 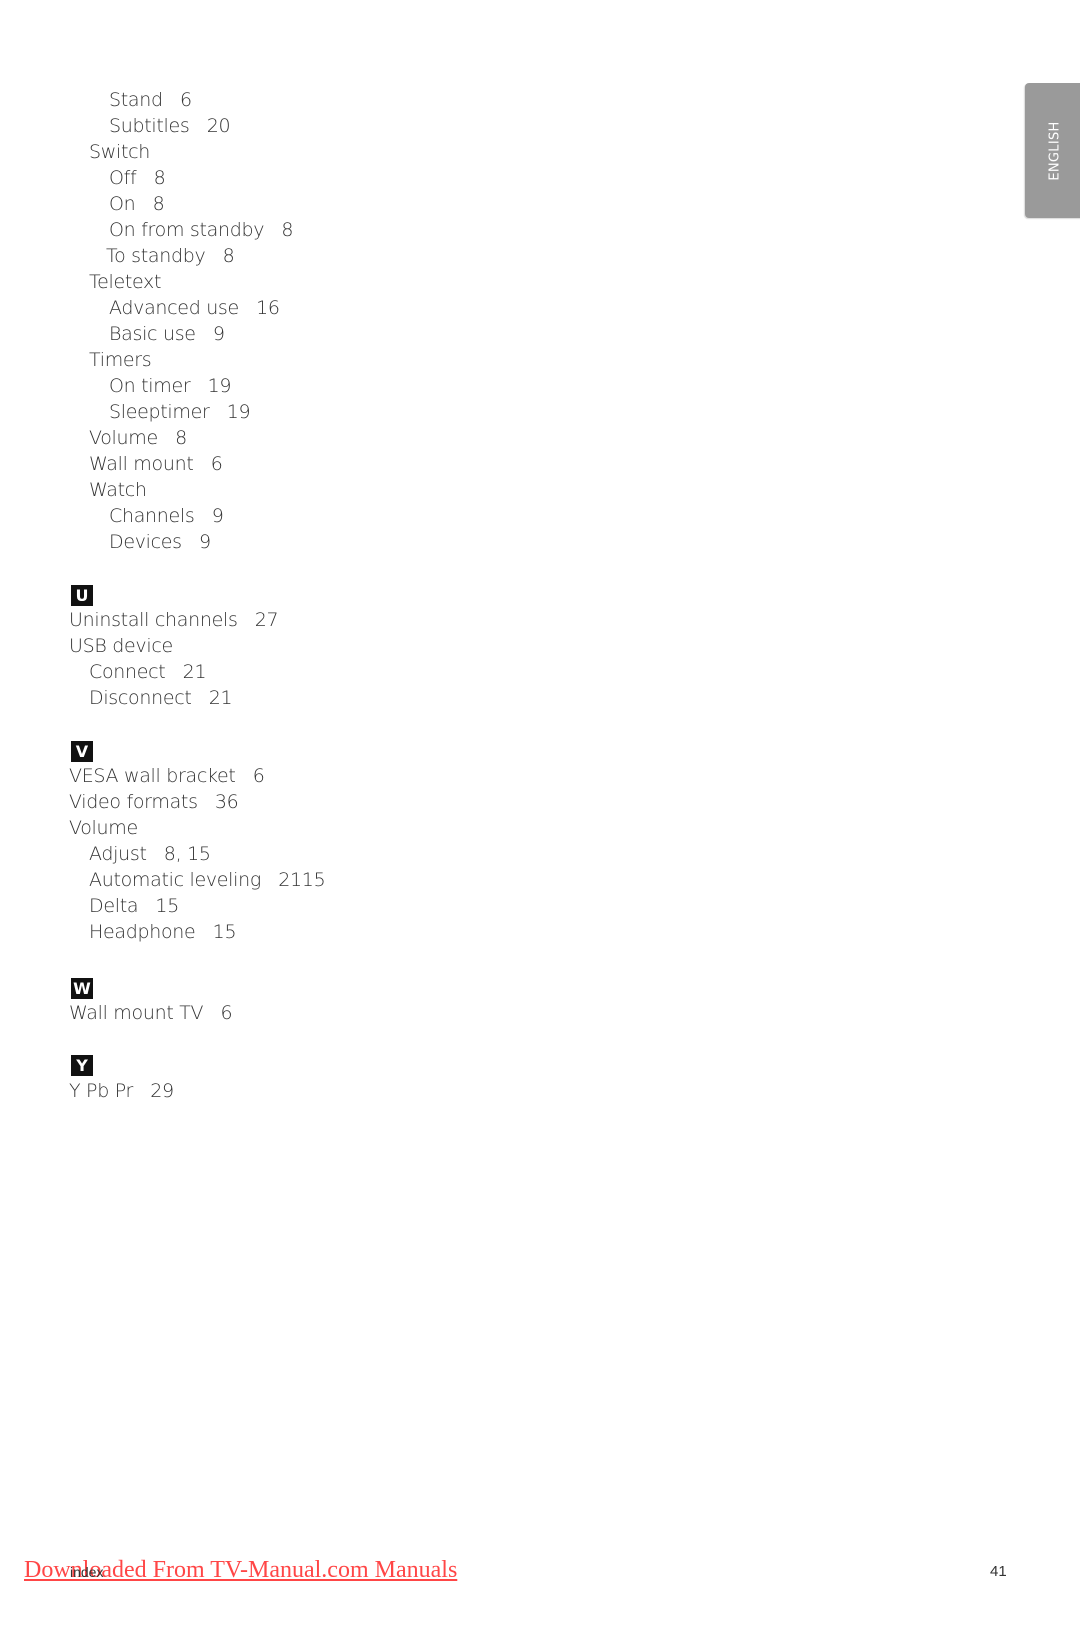 What do you see at coordinates (121, 1091) in the screenshot?
I see `index-entry: Y Pb Pr 29` at bounding box center [121, 1091].